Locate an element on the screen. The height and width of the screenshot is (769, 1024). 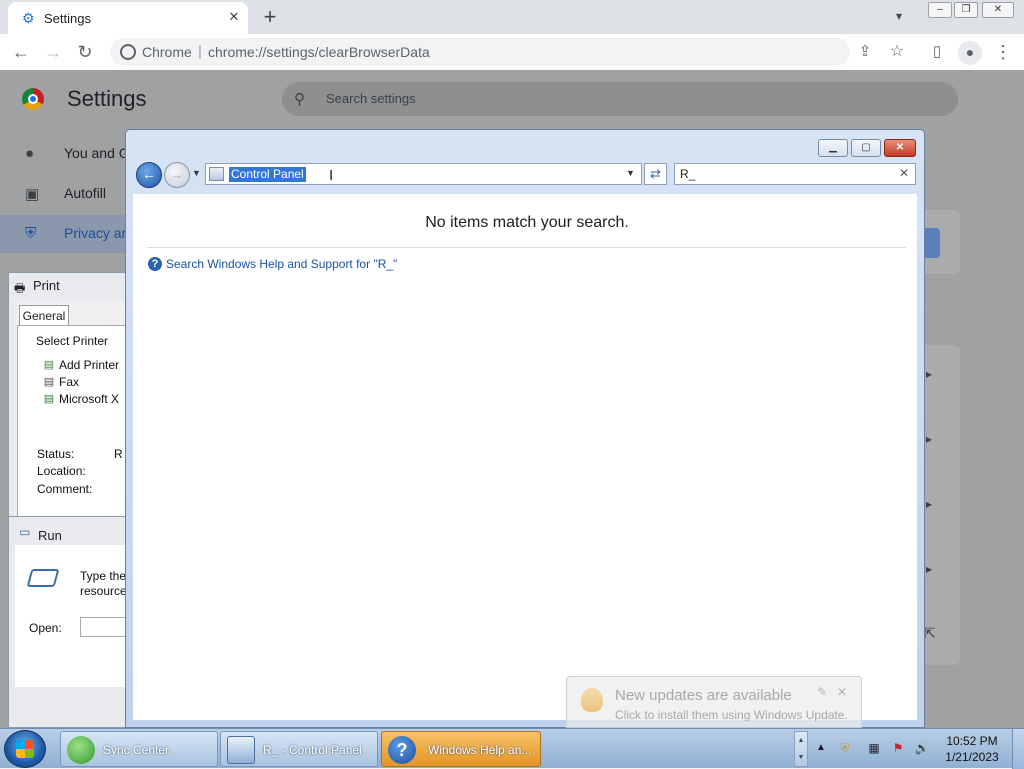
new-tab-button: + is located at coordinates (270, 17).